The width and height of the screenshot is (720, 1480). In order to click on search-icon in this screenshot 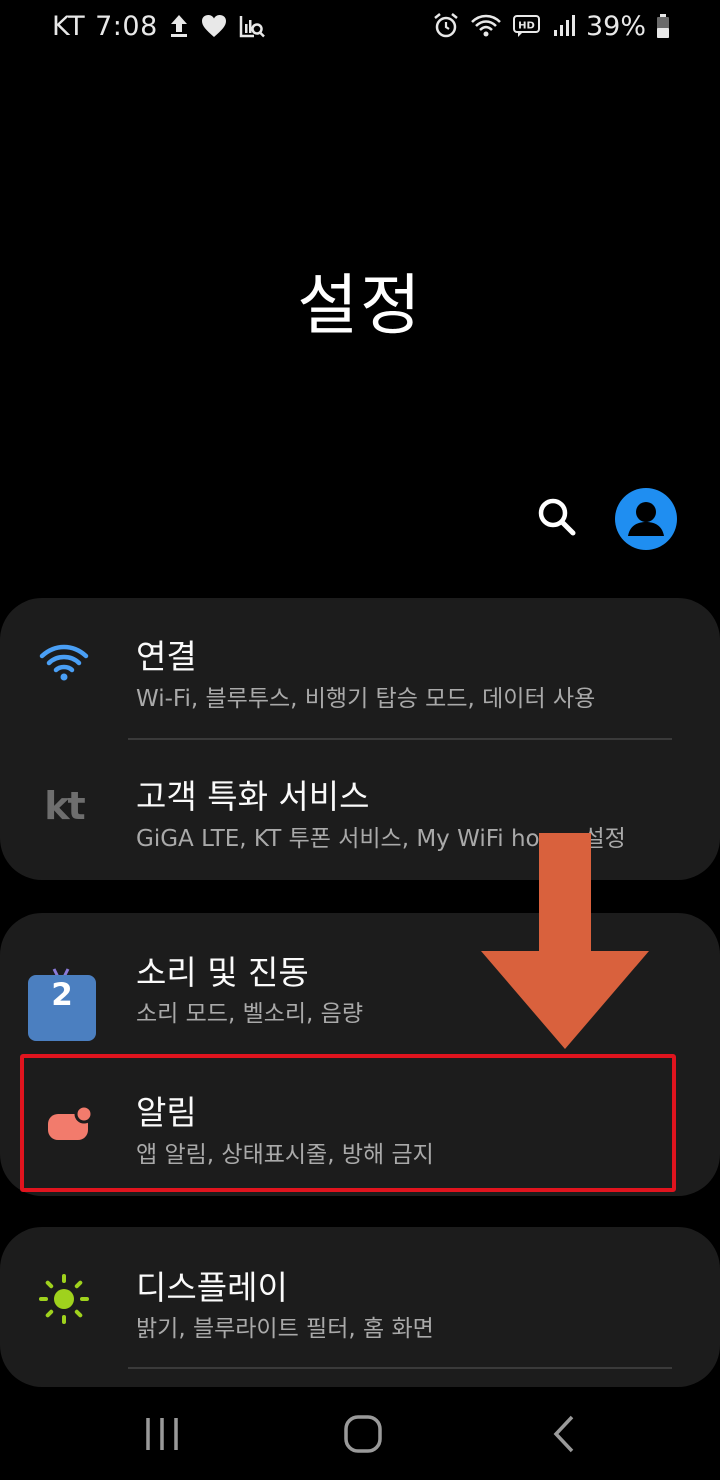, I will do `click(557, 517)`.